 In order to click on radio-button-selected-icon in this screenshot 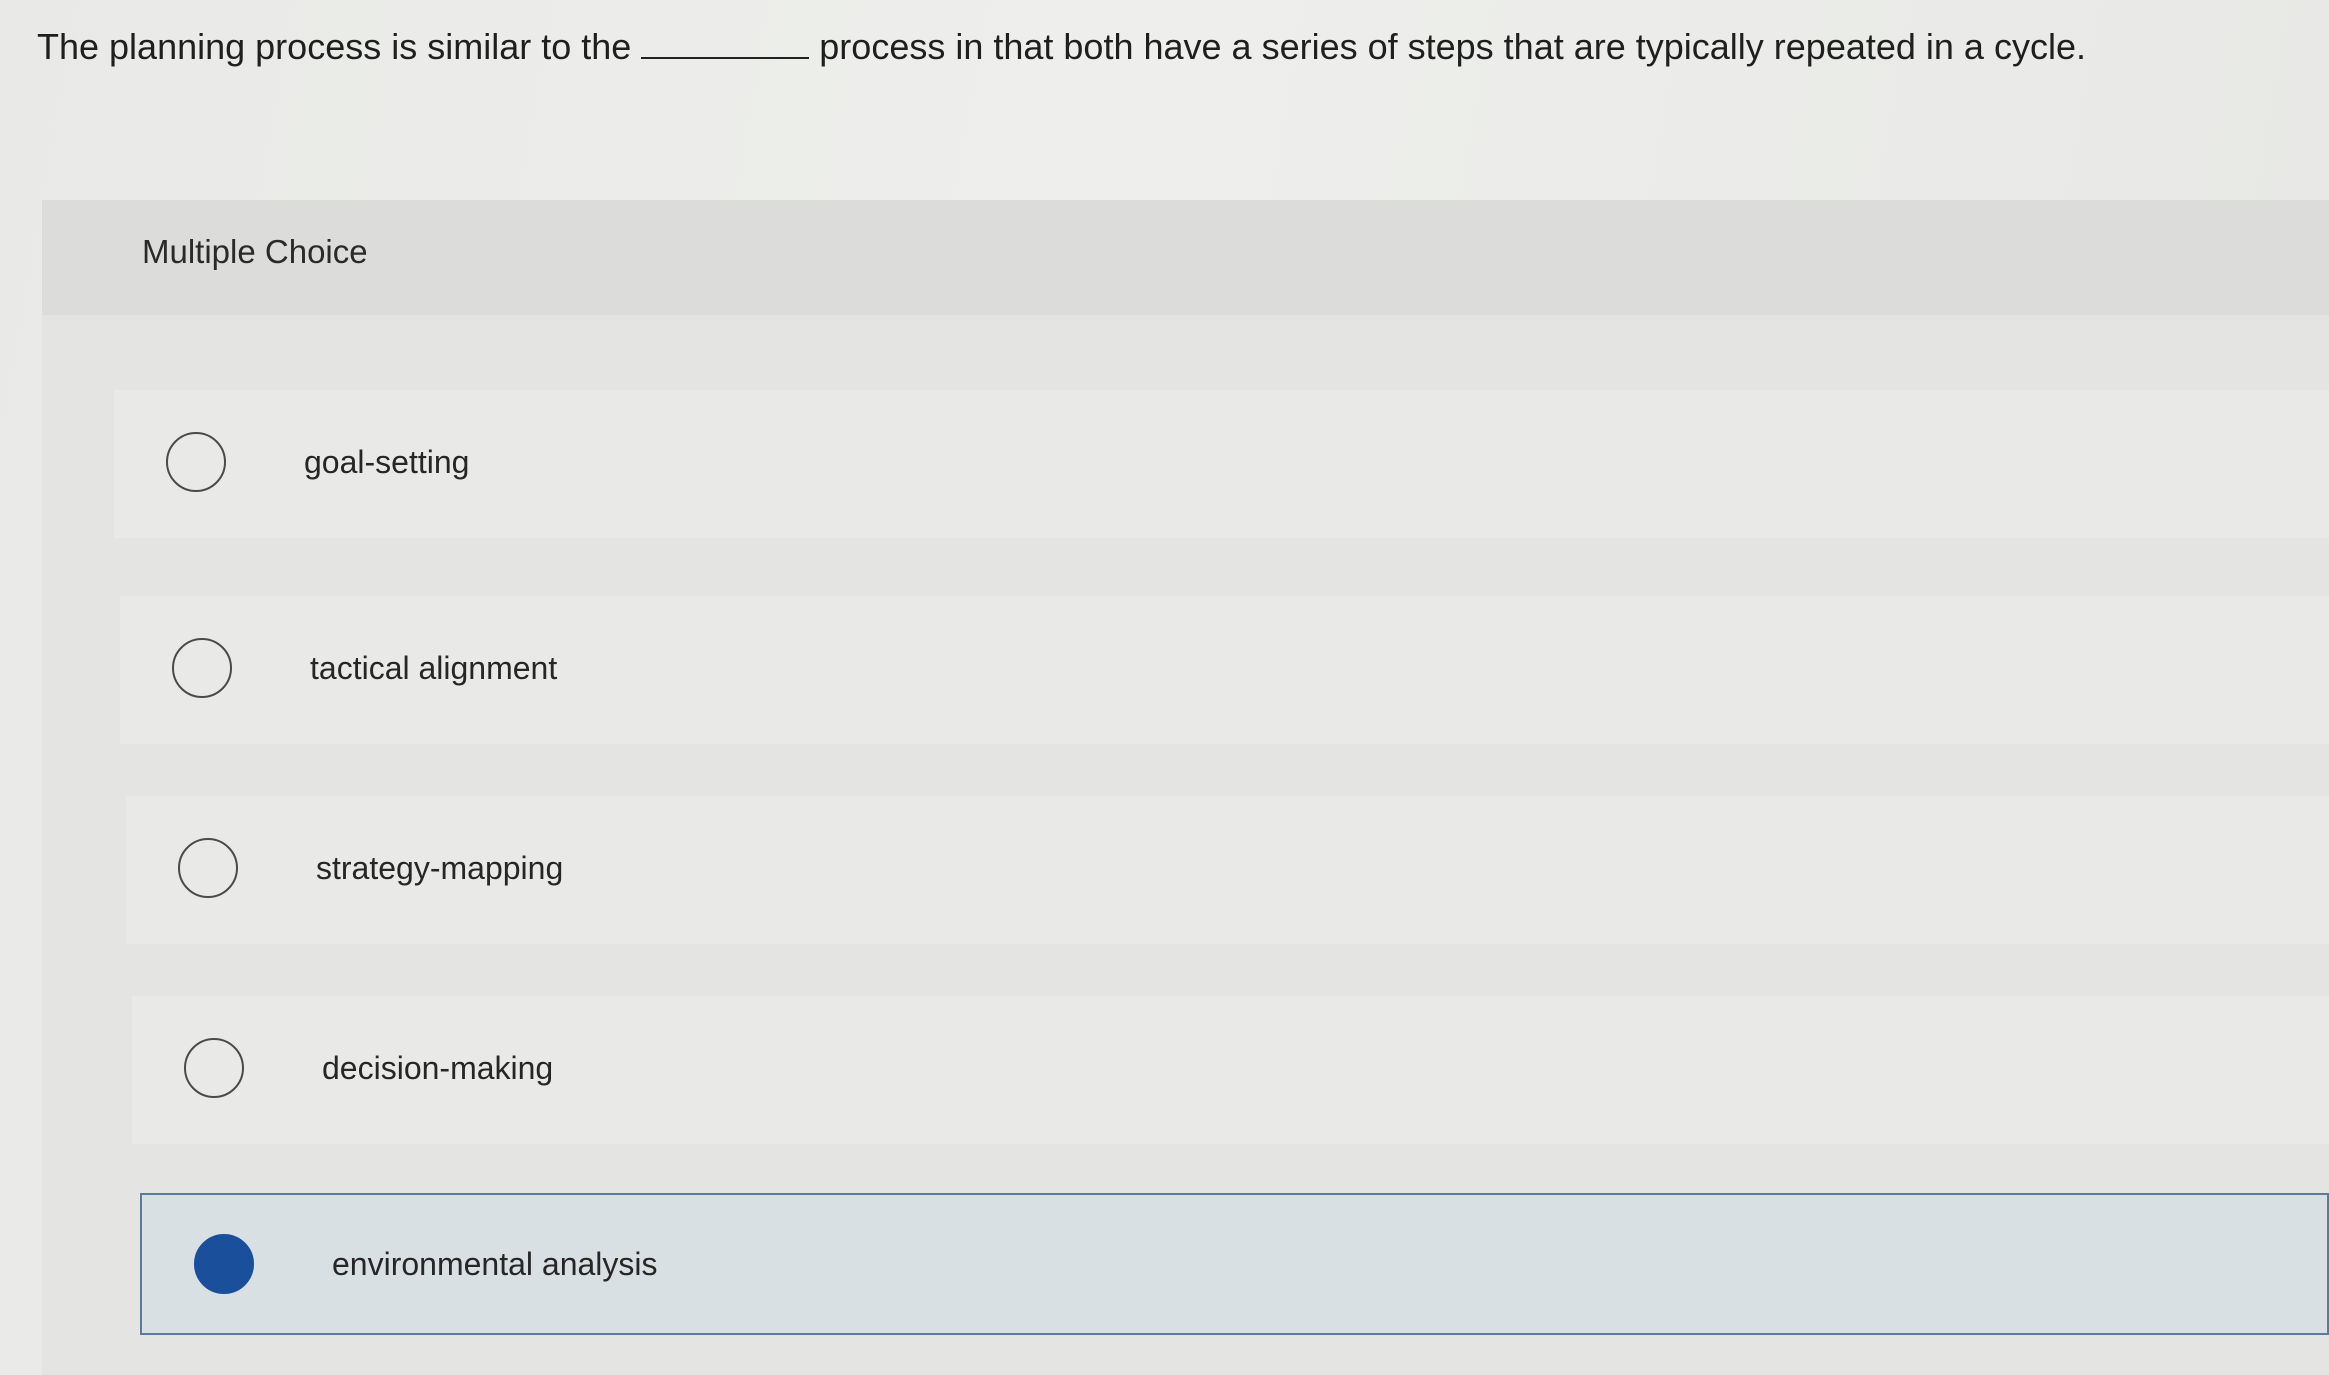, I will do `click(224, 1264)`.